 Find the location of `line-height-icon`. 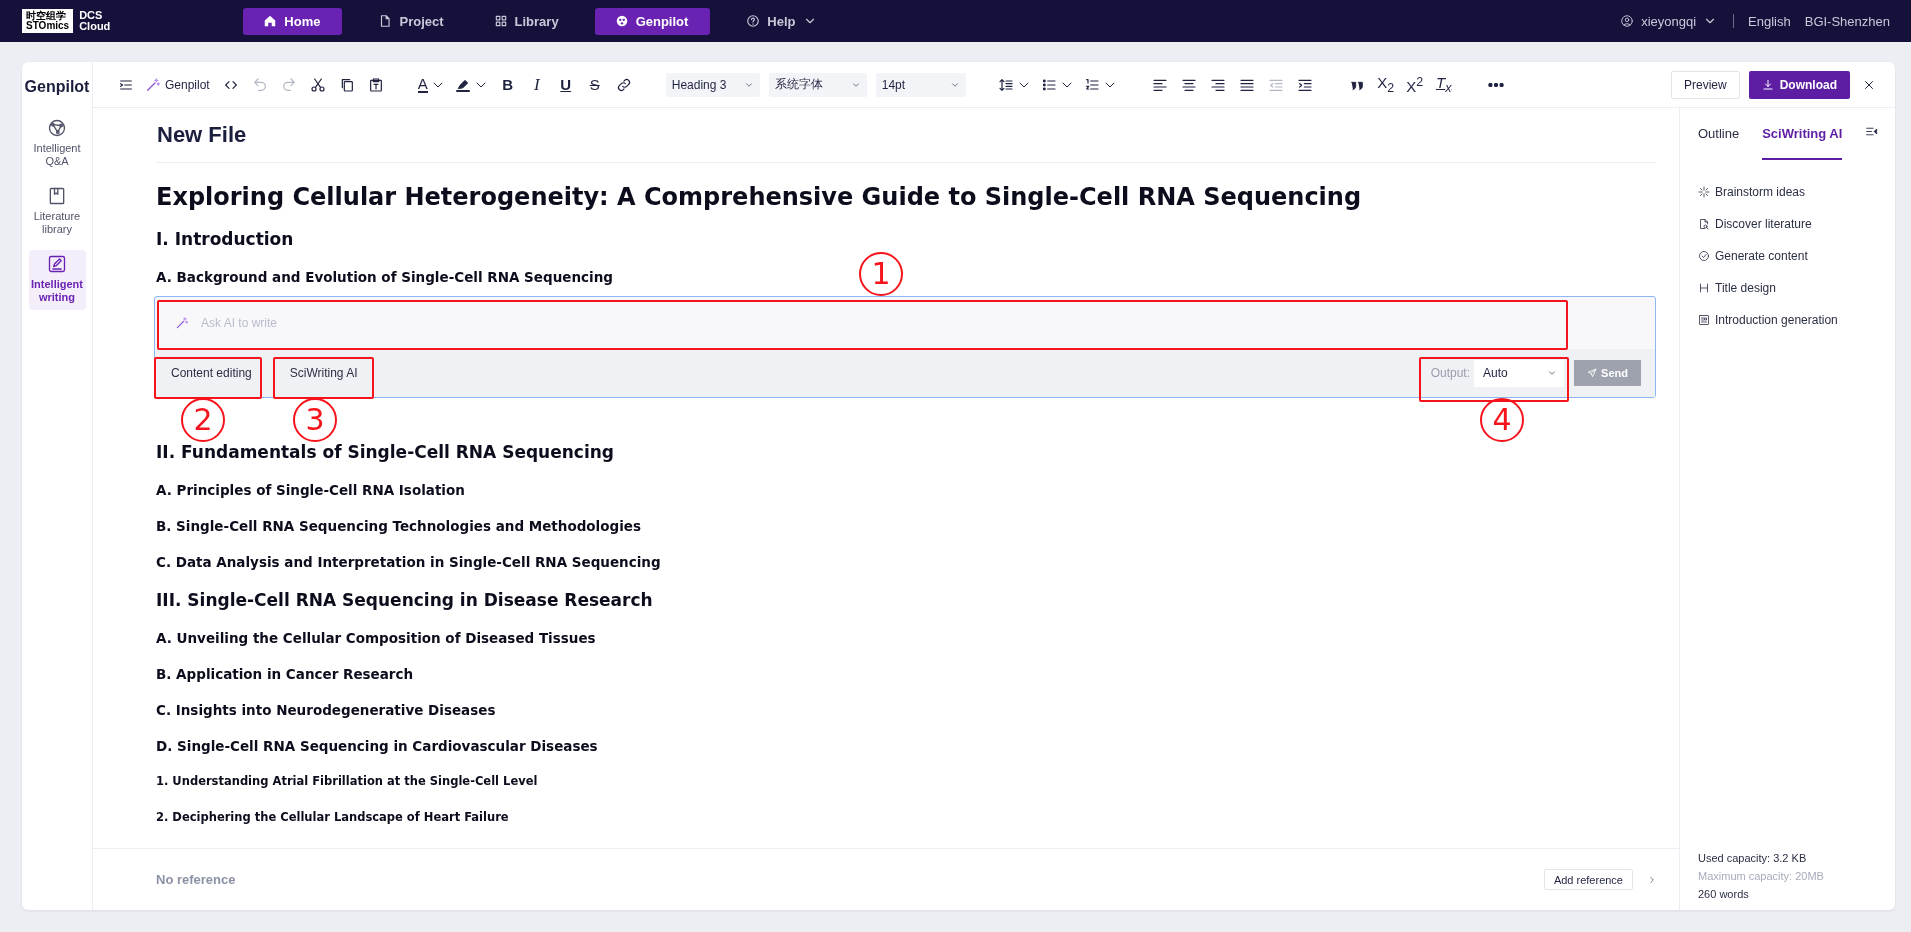

line-height-icon is located at coordinates (1005, 84).